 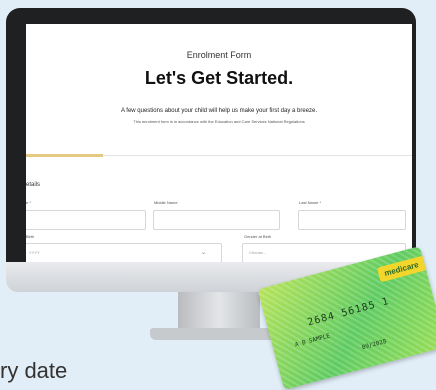 What do you see at coordinates (219, 55) in the screenshot?
I see `form-header-small: Enrolment Form` at bounding box center [219, 55].